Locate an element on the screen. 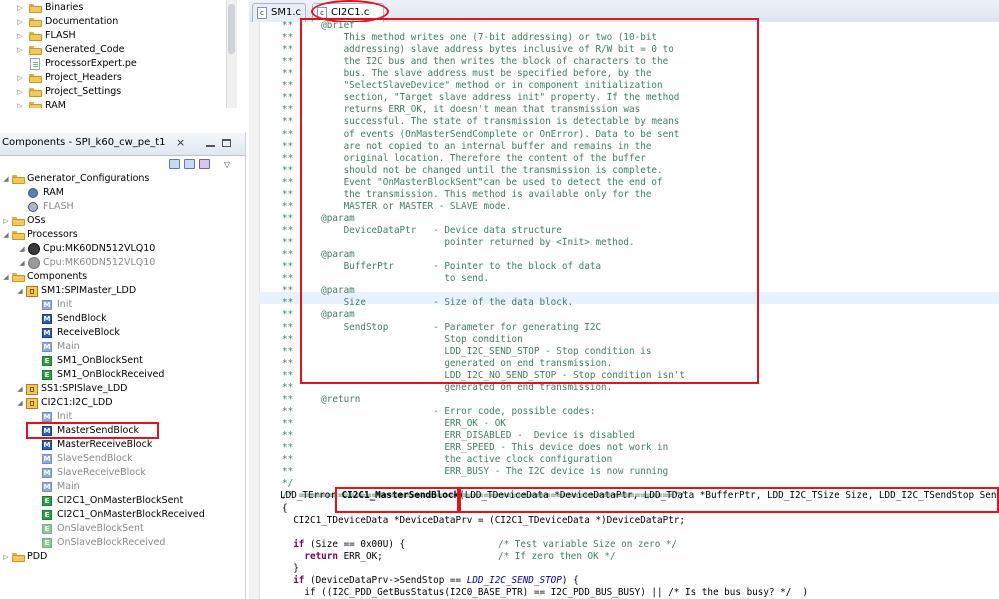 Image resolution: width=999 pixels, height=599 pixels. component-tree-item: M SlaveSendBlock is located at coordinates (120, 459).